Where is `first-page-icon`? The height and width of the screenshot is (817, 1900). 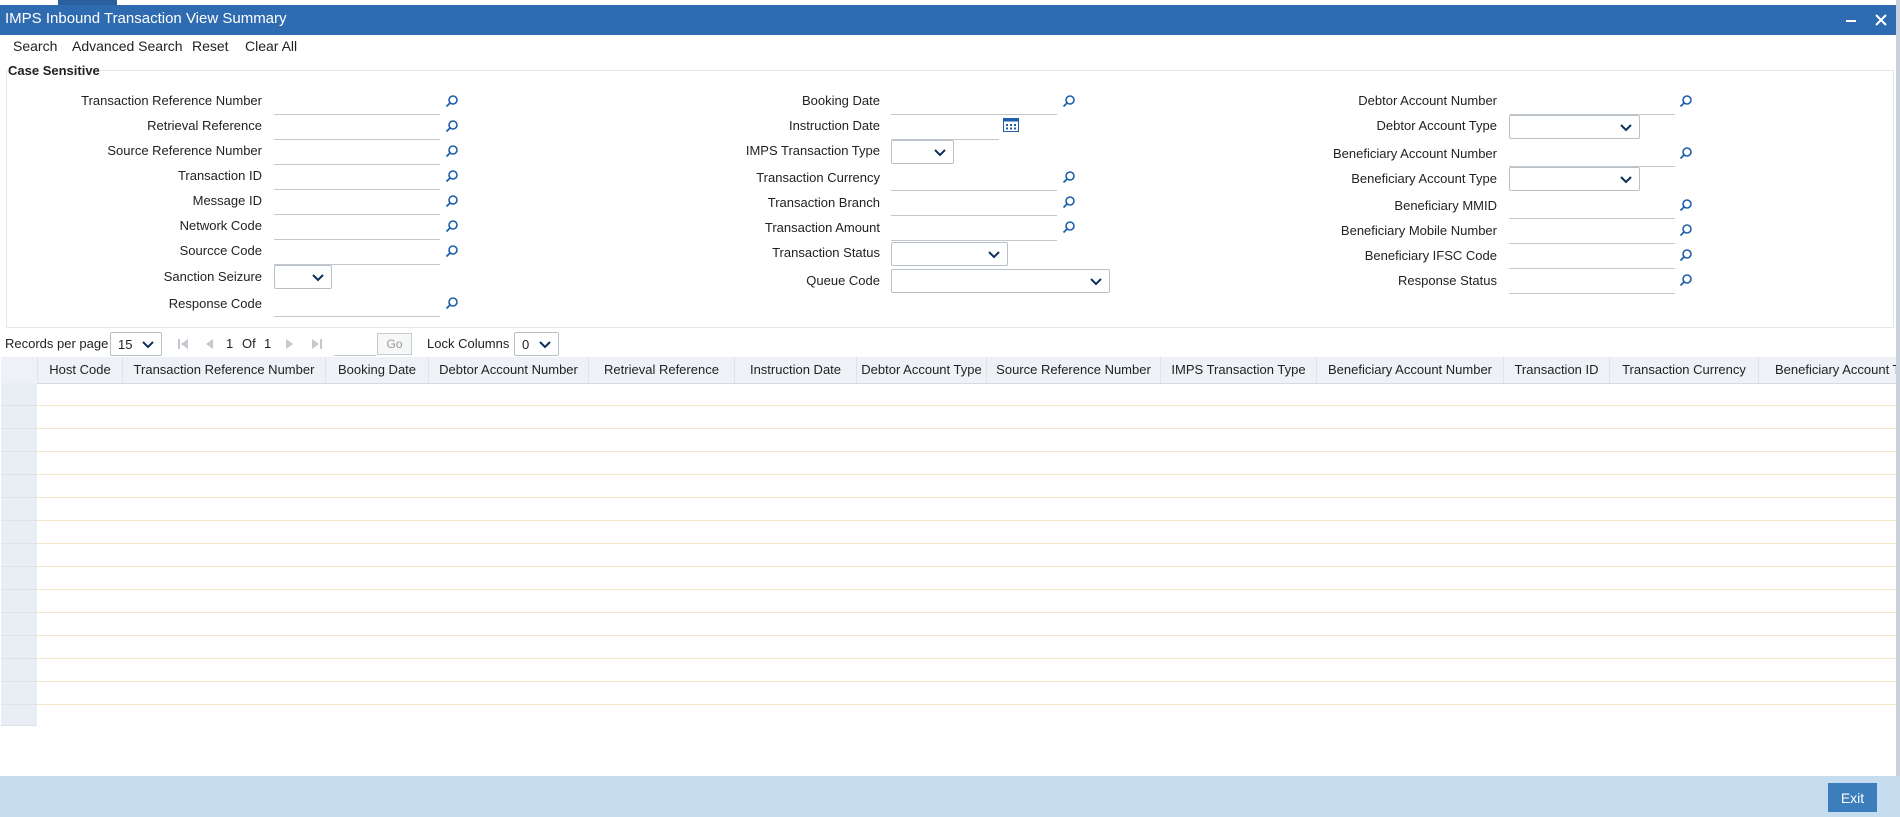
first-page-icon is located at coordinates (183, 344).